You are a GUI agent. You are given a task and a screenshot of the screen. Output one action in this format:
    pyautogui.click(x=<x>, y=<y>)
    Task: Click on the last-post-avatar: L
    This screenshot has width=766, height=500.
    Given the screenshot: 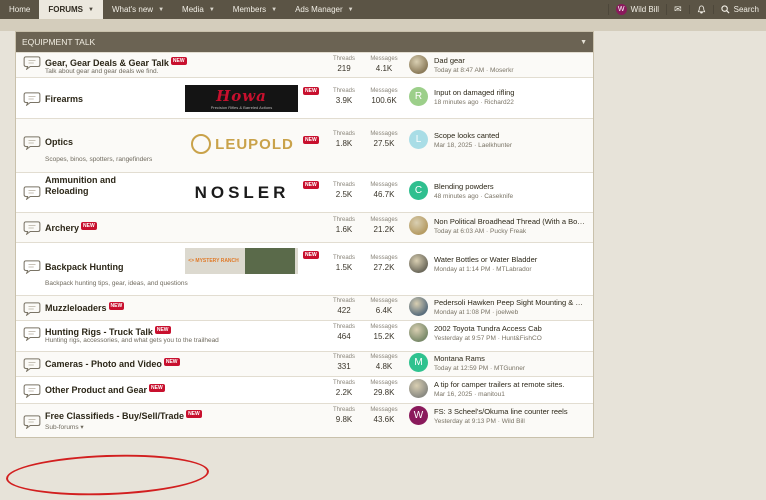 What is the action you would take?
    pyautogui.click(x=418, y=139)
    